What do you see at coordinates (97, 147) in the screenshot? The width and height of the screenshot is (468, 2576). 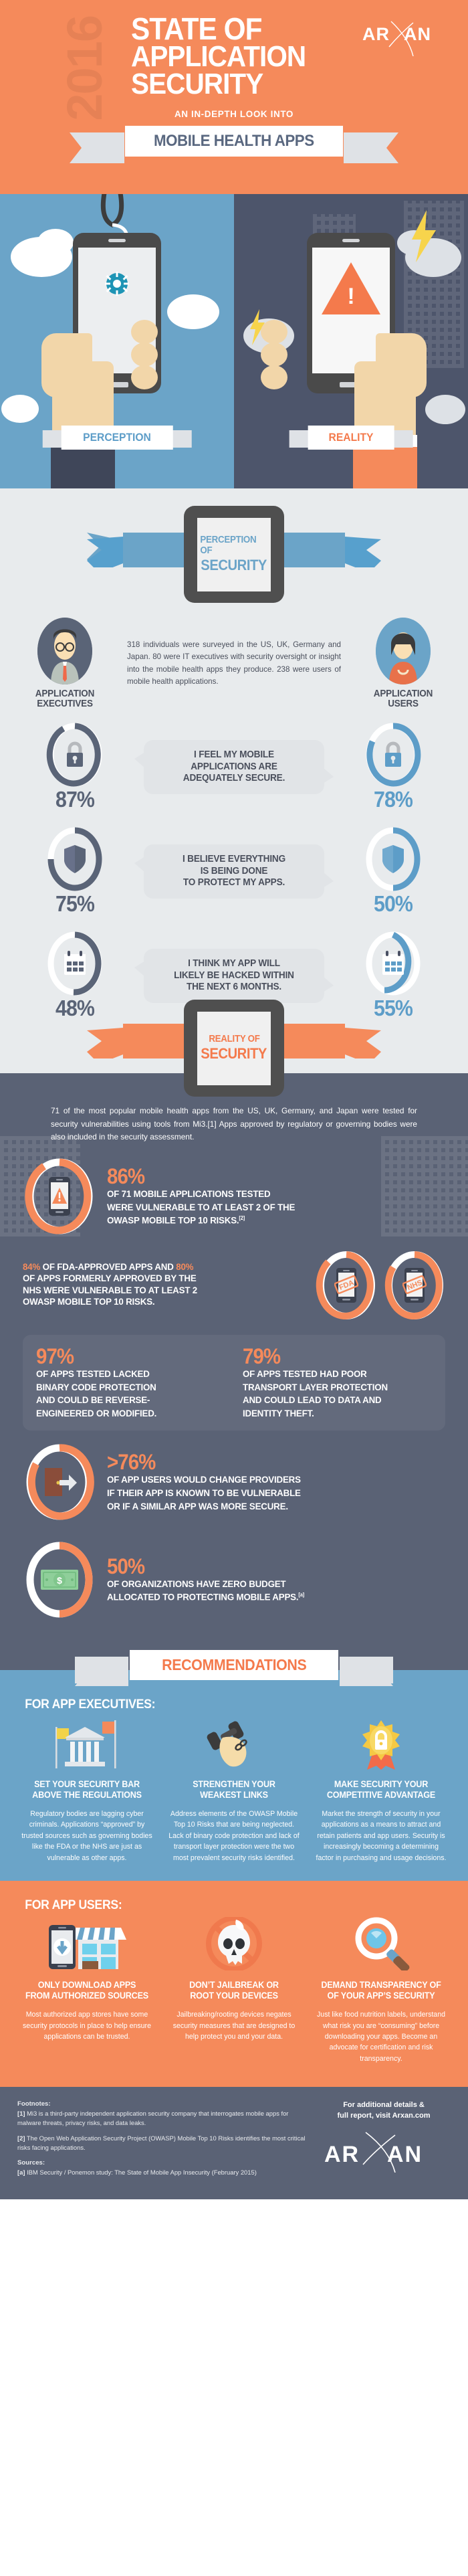 I see `ribbon-tail-left` at bounding box center [97, 147].